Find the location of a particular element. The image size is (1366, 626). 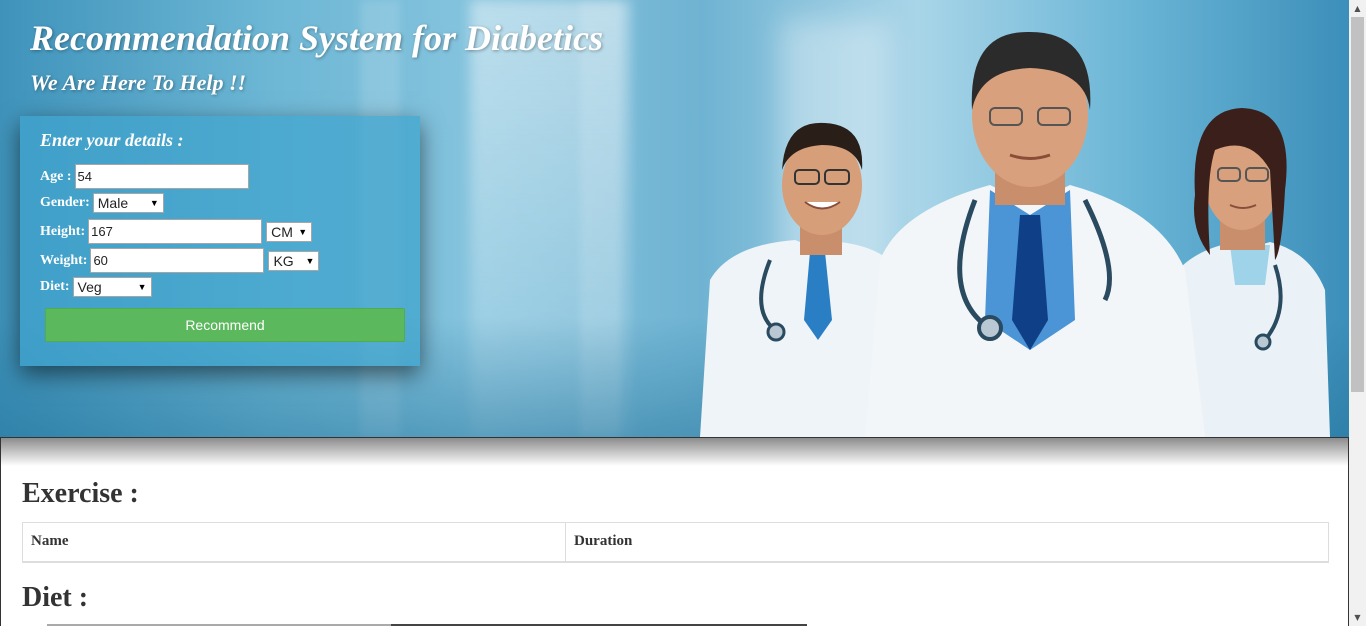

diet-label: Diet: is located at coordinates (55, 286).